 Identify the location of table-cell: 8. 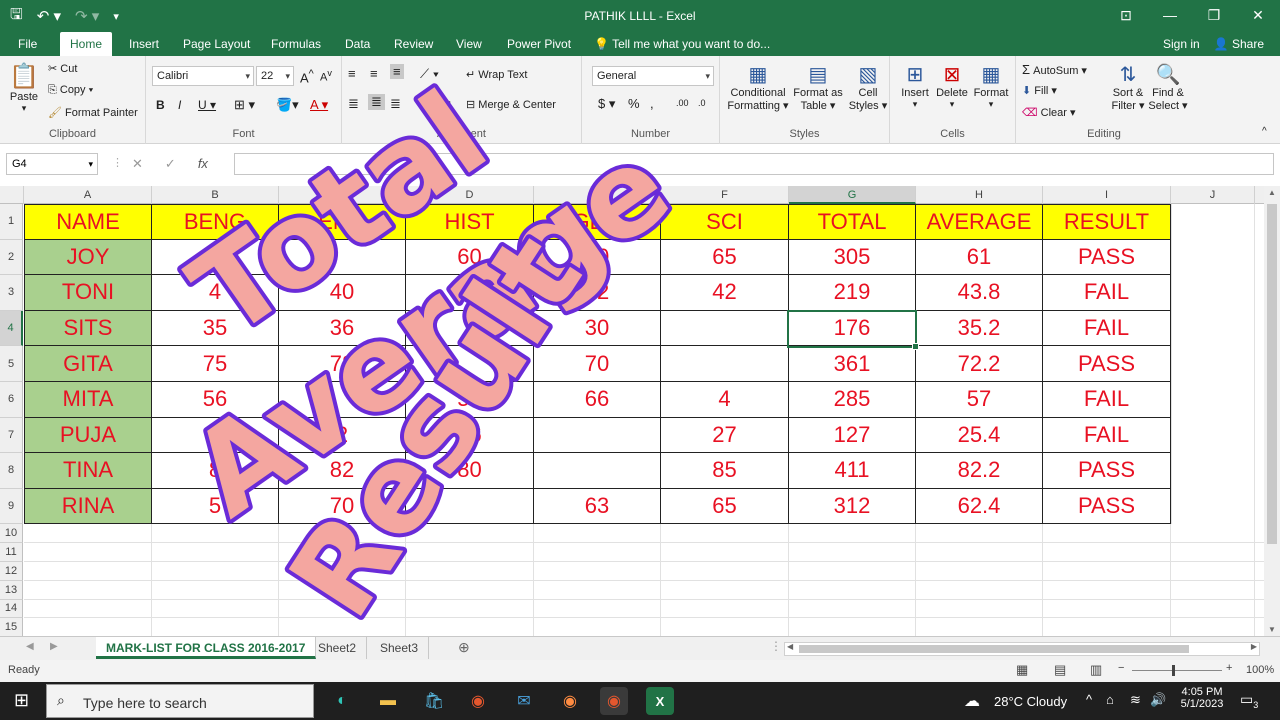
(215, 471).